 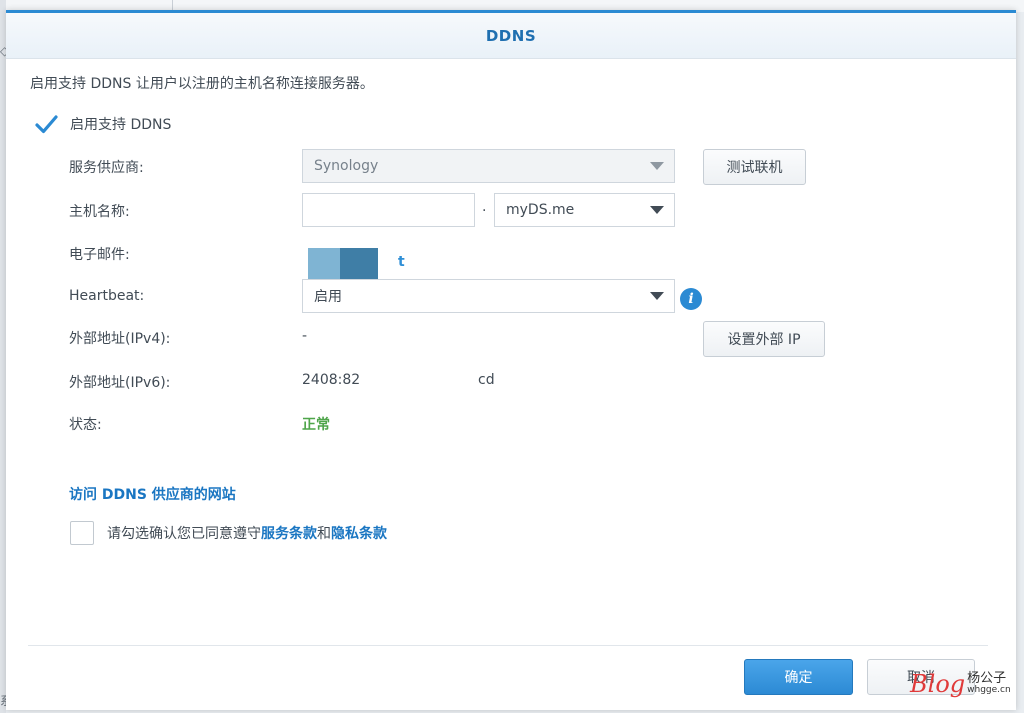 I want to click on agreement-row: 请勾选确认您已同意遵守服务条款和隐私条款, so click(x=228, y=533).